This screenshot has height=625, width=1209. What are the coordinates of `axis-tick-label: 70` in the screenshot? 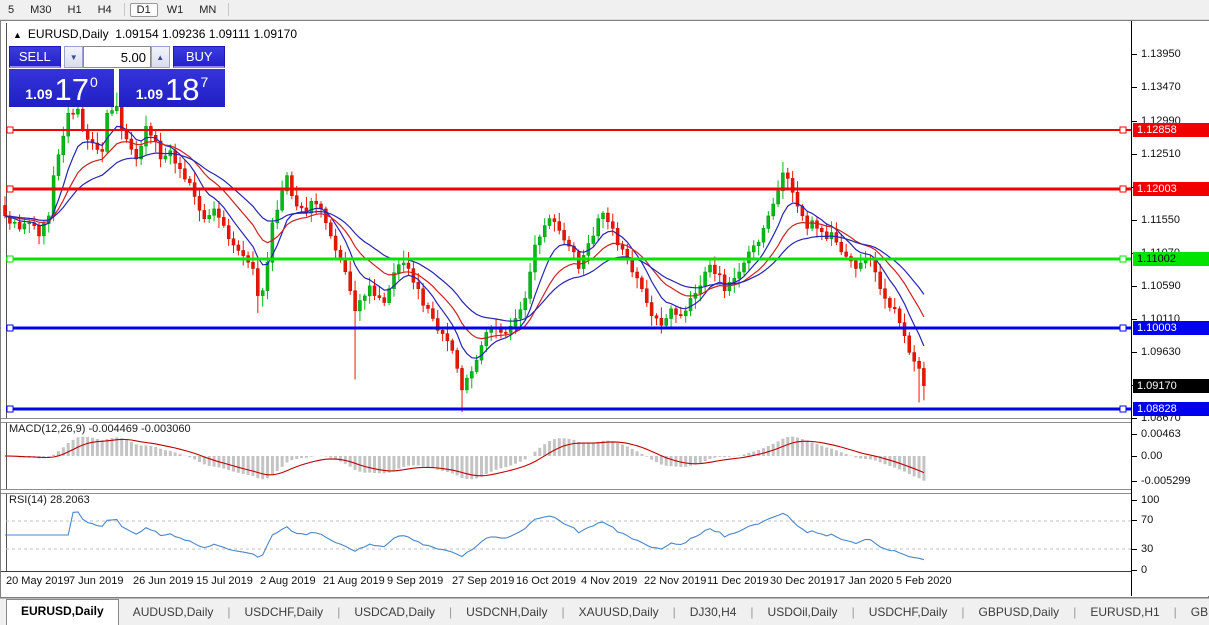 It's located at (1170, 520).